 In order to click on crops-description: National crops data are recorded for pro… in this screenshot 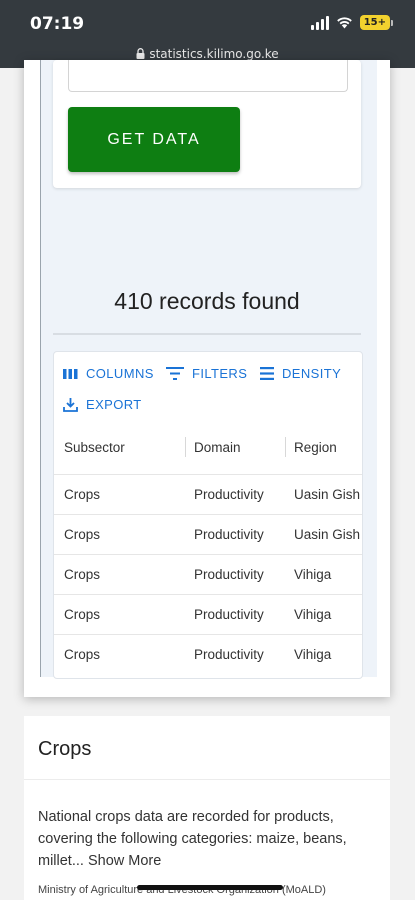, I will do `click(208, 839)`.